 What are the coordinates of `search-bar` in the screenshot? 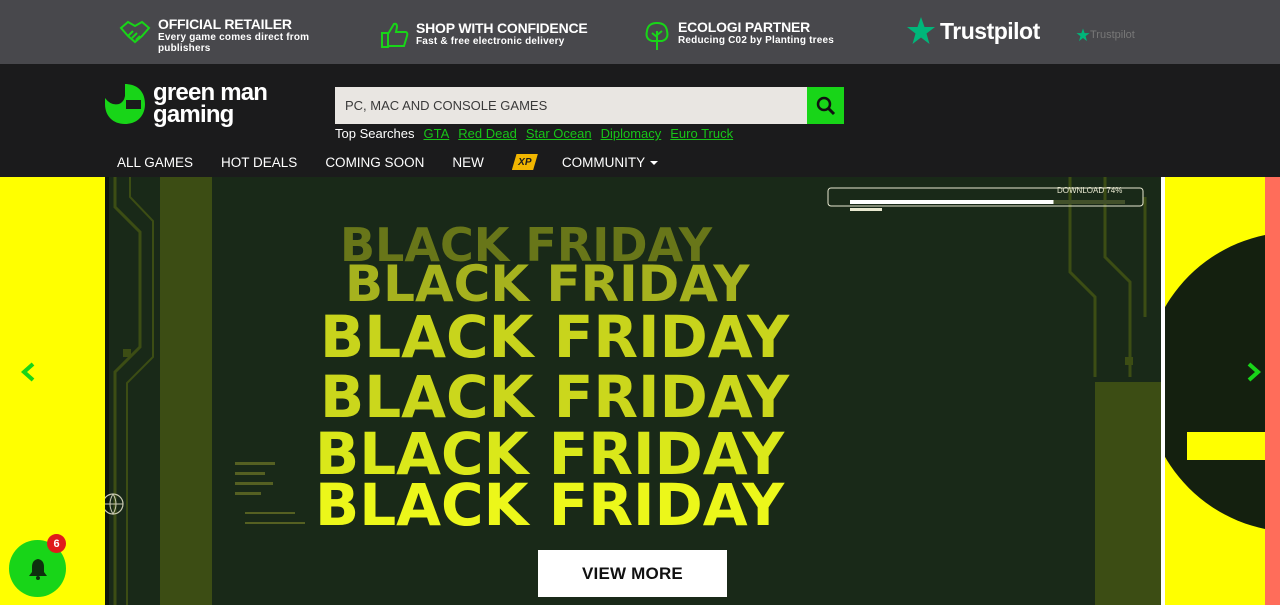 It's located at (589, 105).